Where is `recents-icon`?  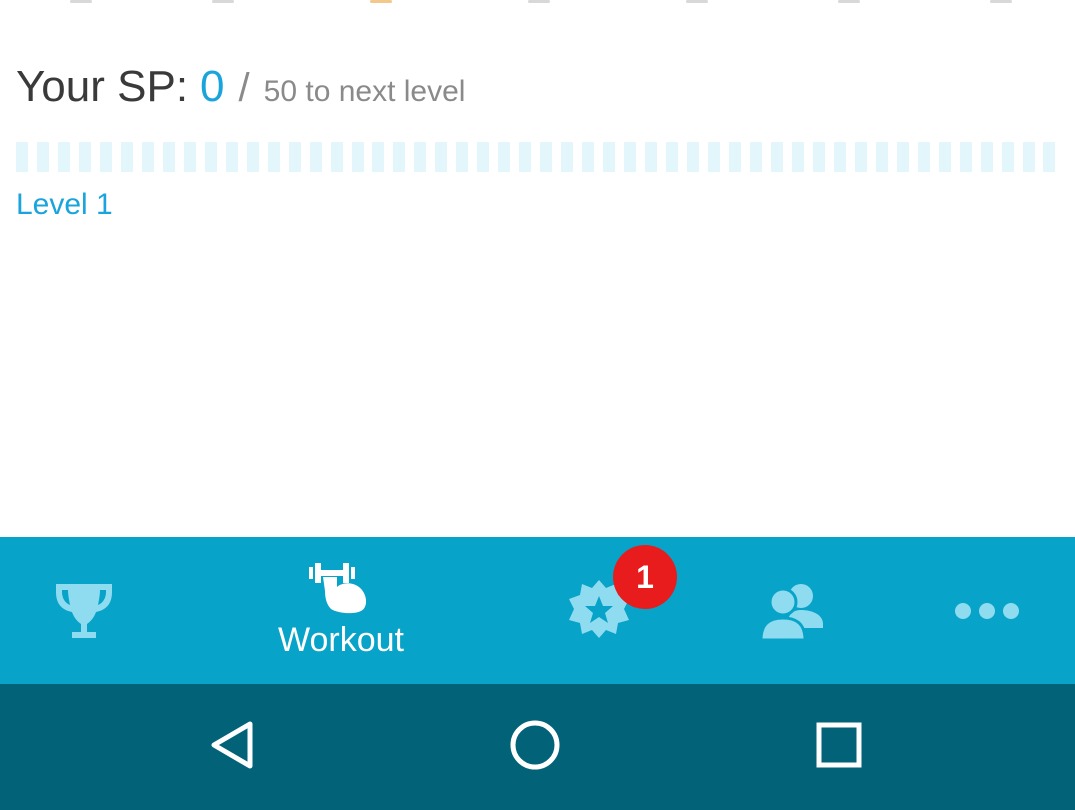 recents-icon is located at coordinates (839, 747).